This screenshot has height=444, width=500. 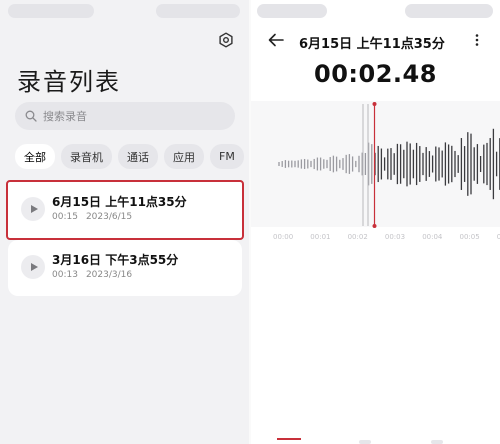 I want to click on back-arrow-icon, so click(x=276, y=40).